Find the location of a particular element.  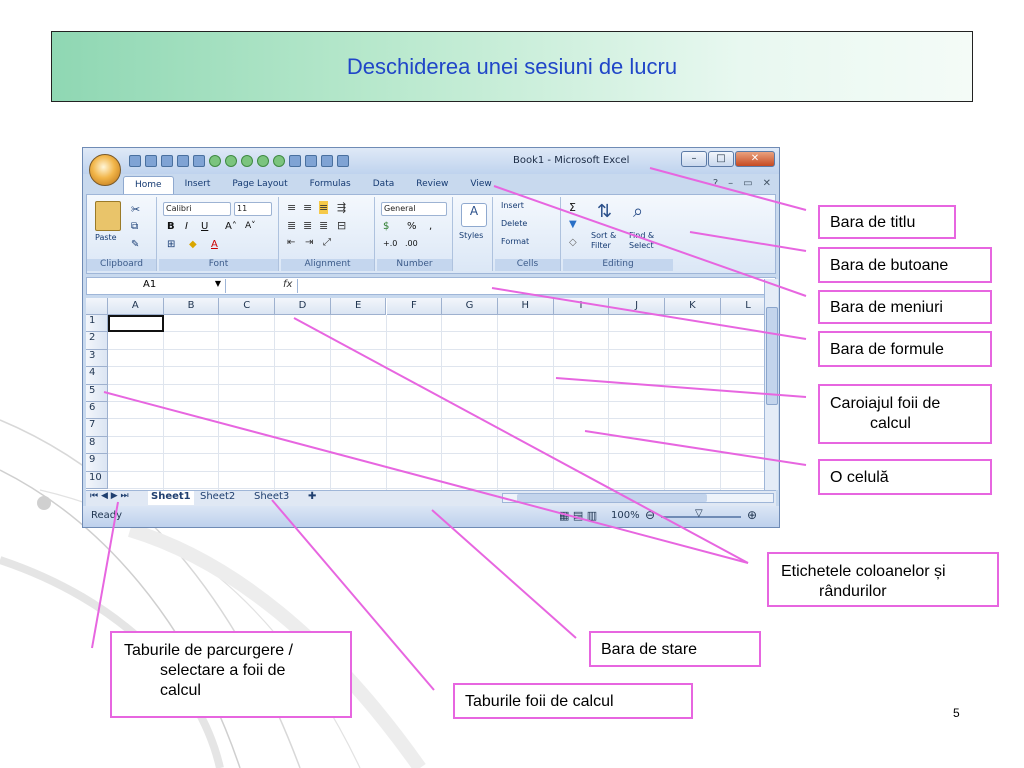

align-middle-icon: ≡ is located at coordinates (307, 207).